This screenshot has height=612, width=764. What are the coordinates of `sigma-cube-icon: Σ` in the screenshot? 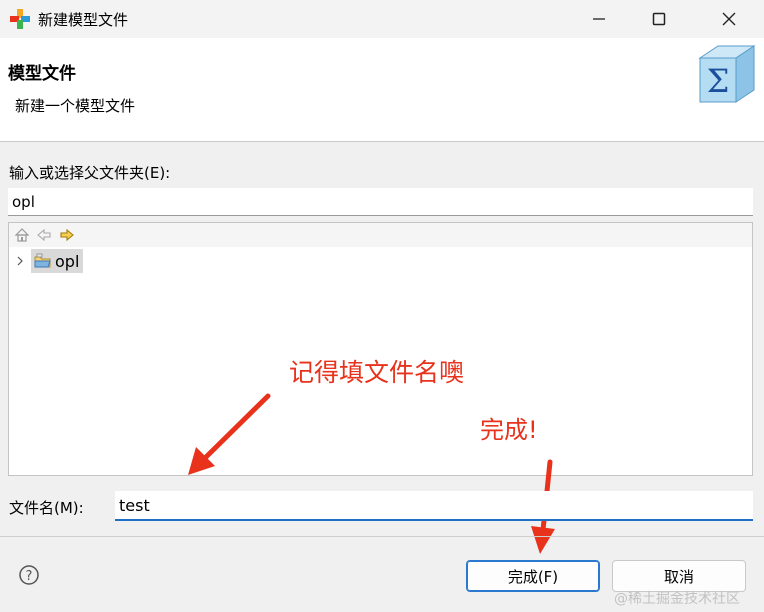 It's located at (727, 74).